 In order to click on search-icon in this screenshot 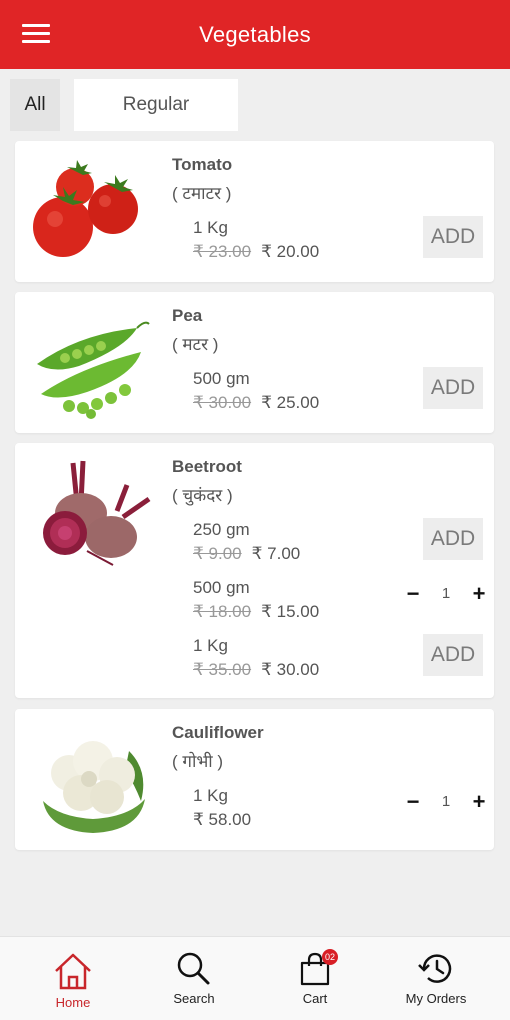, I will do `click(193, 968)`.